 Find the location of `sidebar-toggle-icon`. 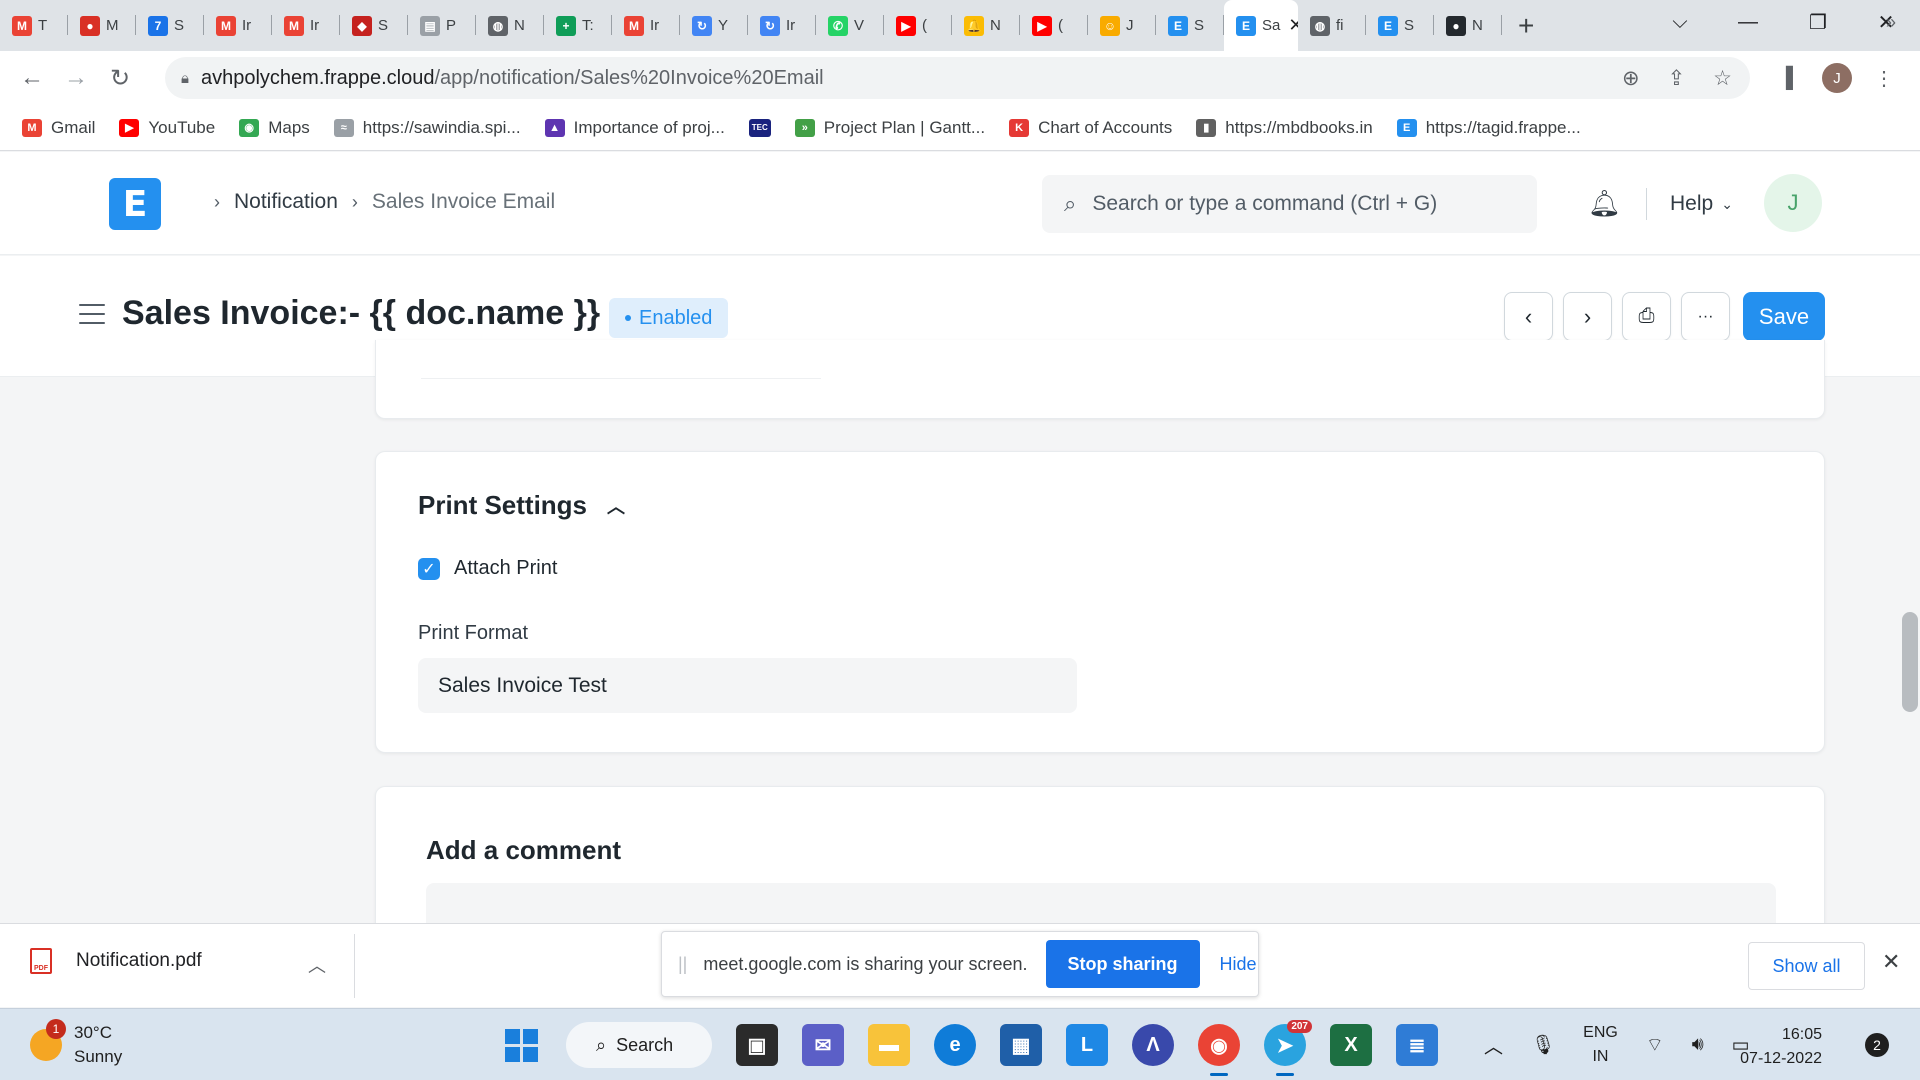

sidebar-toggle-icon is located at coordinates (92, 314).